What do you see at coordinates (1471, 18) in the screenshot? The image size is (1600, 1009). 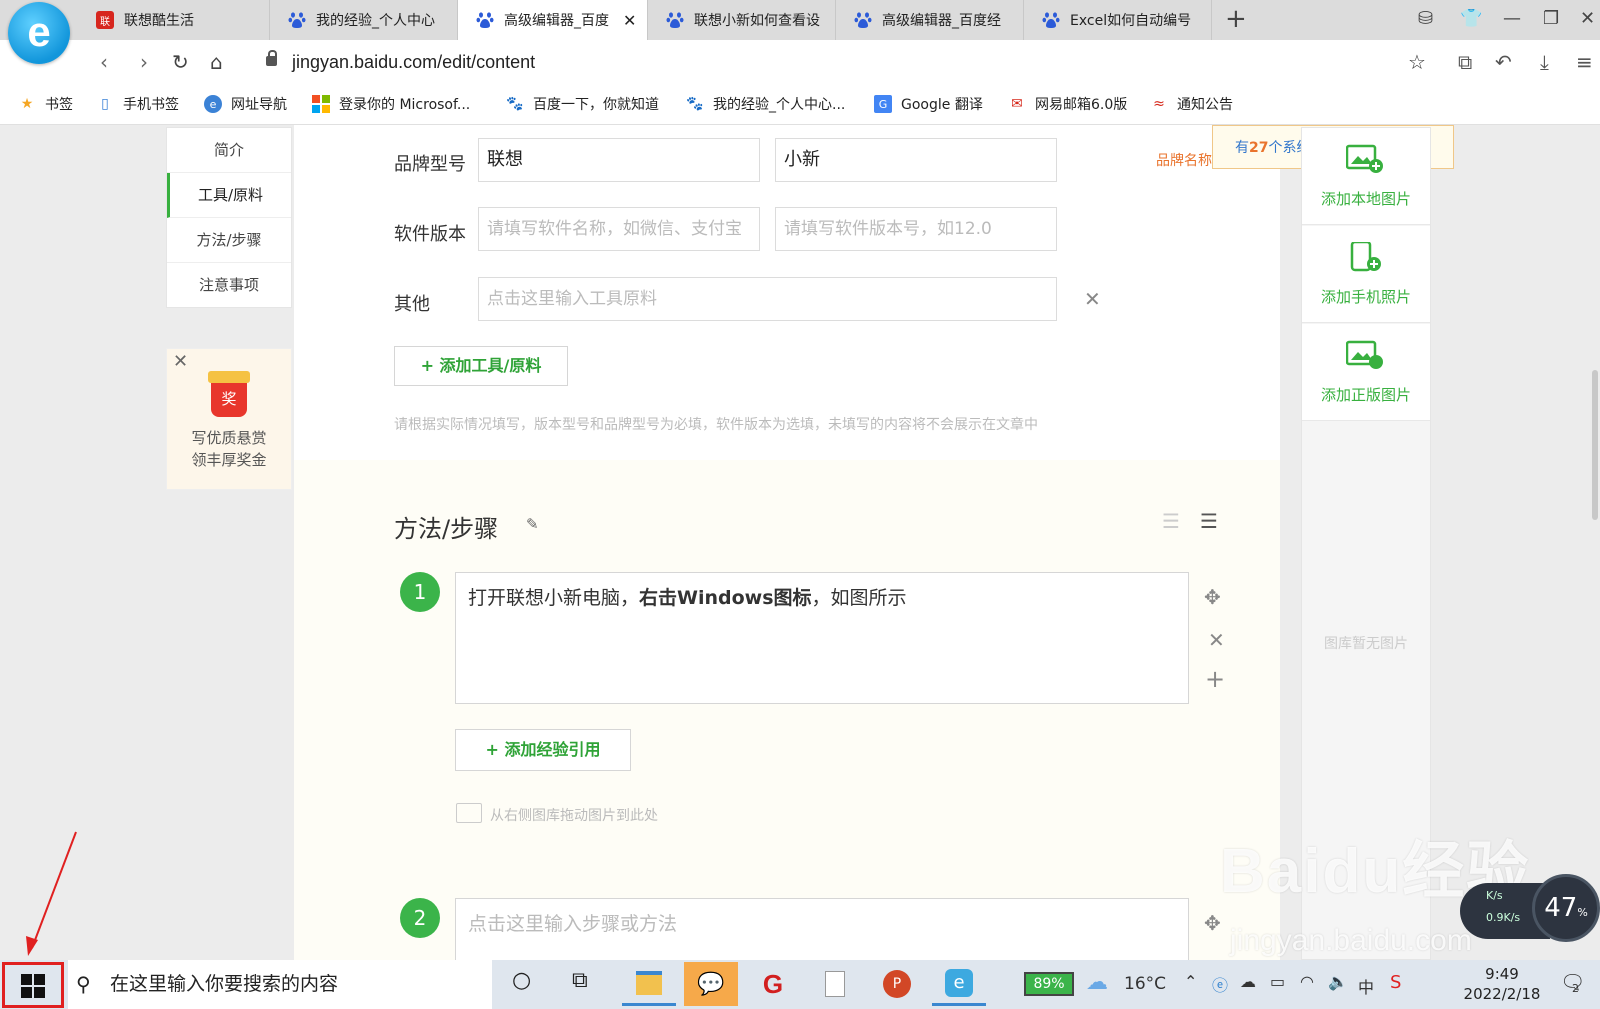 I see `skin-icon: 👕` at bounding box center [1471, 18].